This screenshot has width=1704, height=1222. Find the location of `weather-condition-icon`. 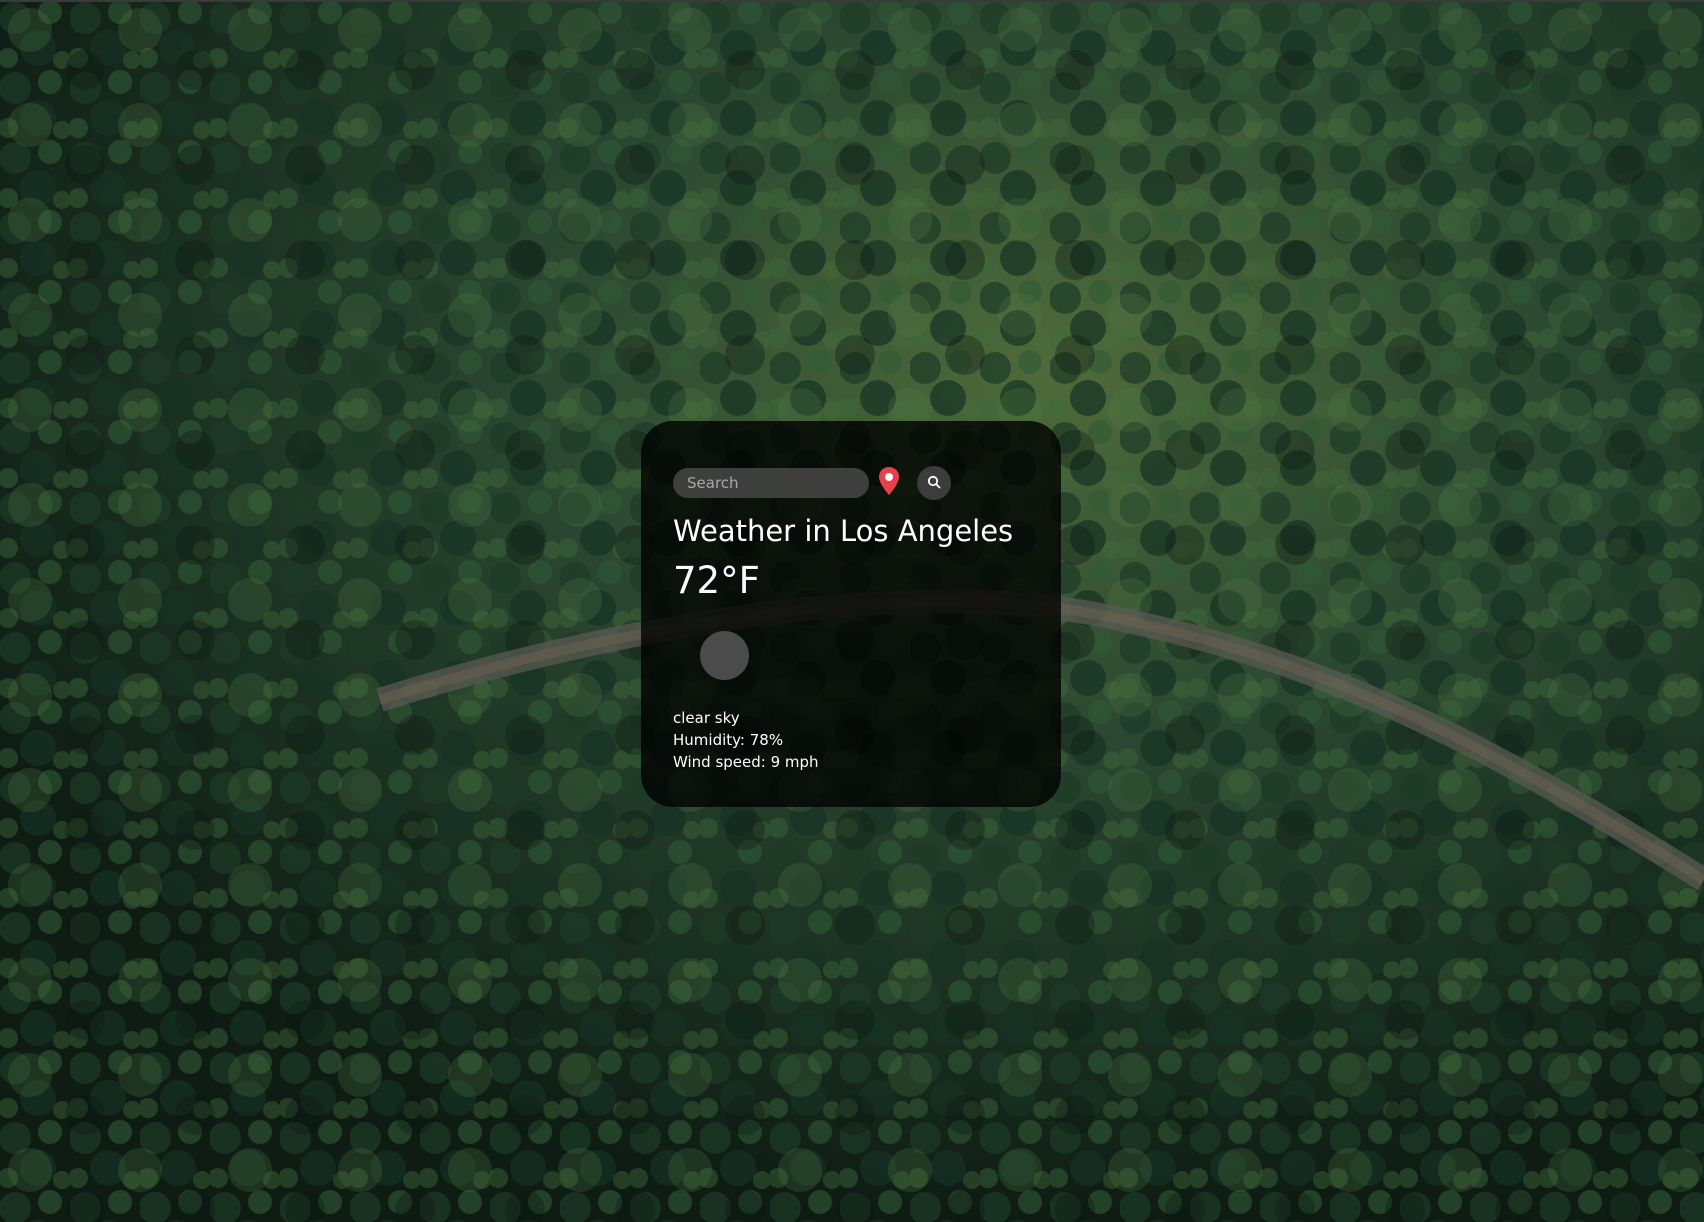

weather-condition-icon is located at coordinates (724, 655).